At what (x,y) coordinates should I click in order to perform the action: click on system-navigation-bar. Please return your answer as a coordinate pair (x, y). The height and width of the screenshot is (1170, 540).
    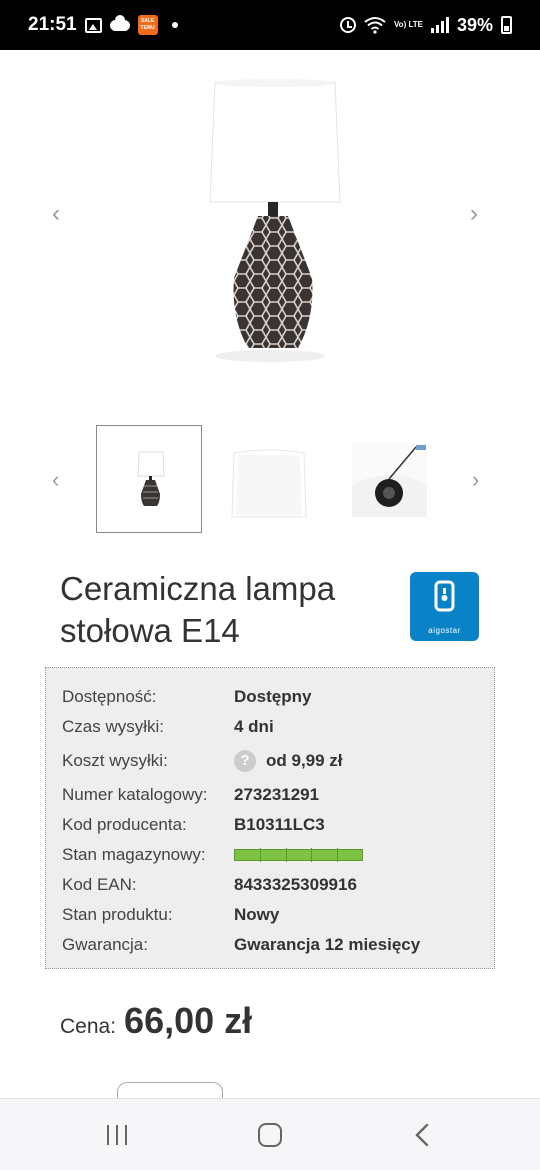
    Looking at the image, I should click on (270, 1134).